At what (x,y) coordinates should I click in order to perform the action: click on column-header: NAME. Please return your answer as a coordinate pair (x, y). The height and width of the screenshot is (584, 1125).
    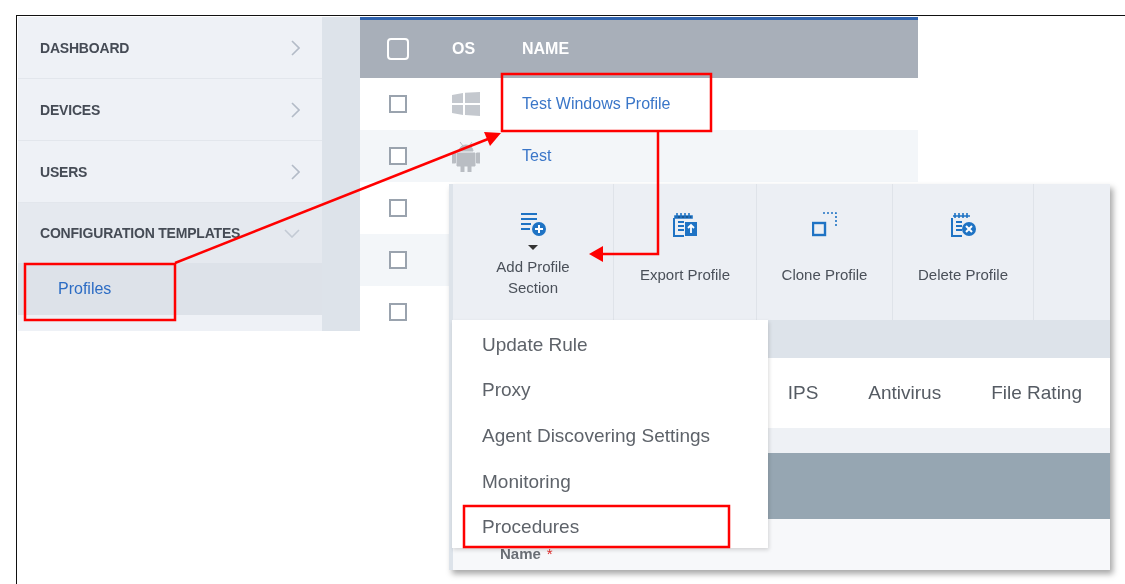
    Looking at the image, I should click on (546, 49).